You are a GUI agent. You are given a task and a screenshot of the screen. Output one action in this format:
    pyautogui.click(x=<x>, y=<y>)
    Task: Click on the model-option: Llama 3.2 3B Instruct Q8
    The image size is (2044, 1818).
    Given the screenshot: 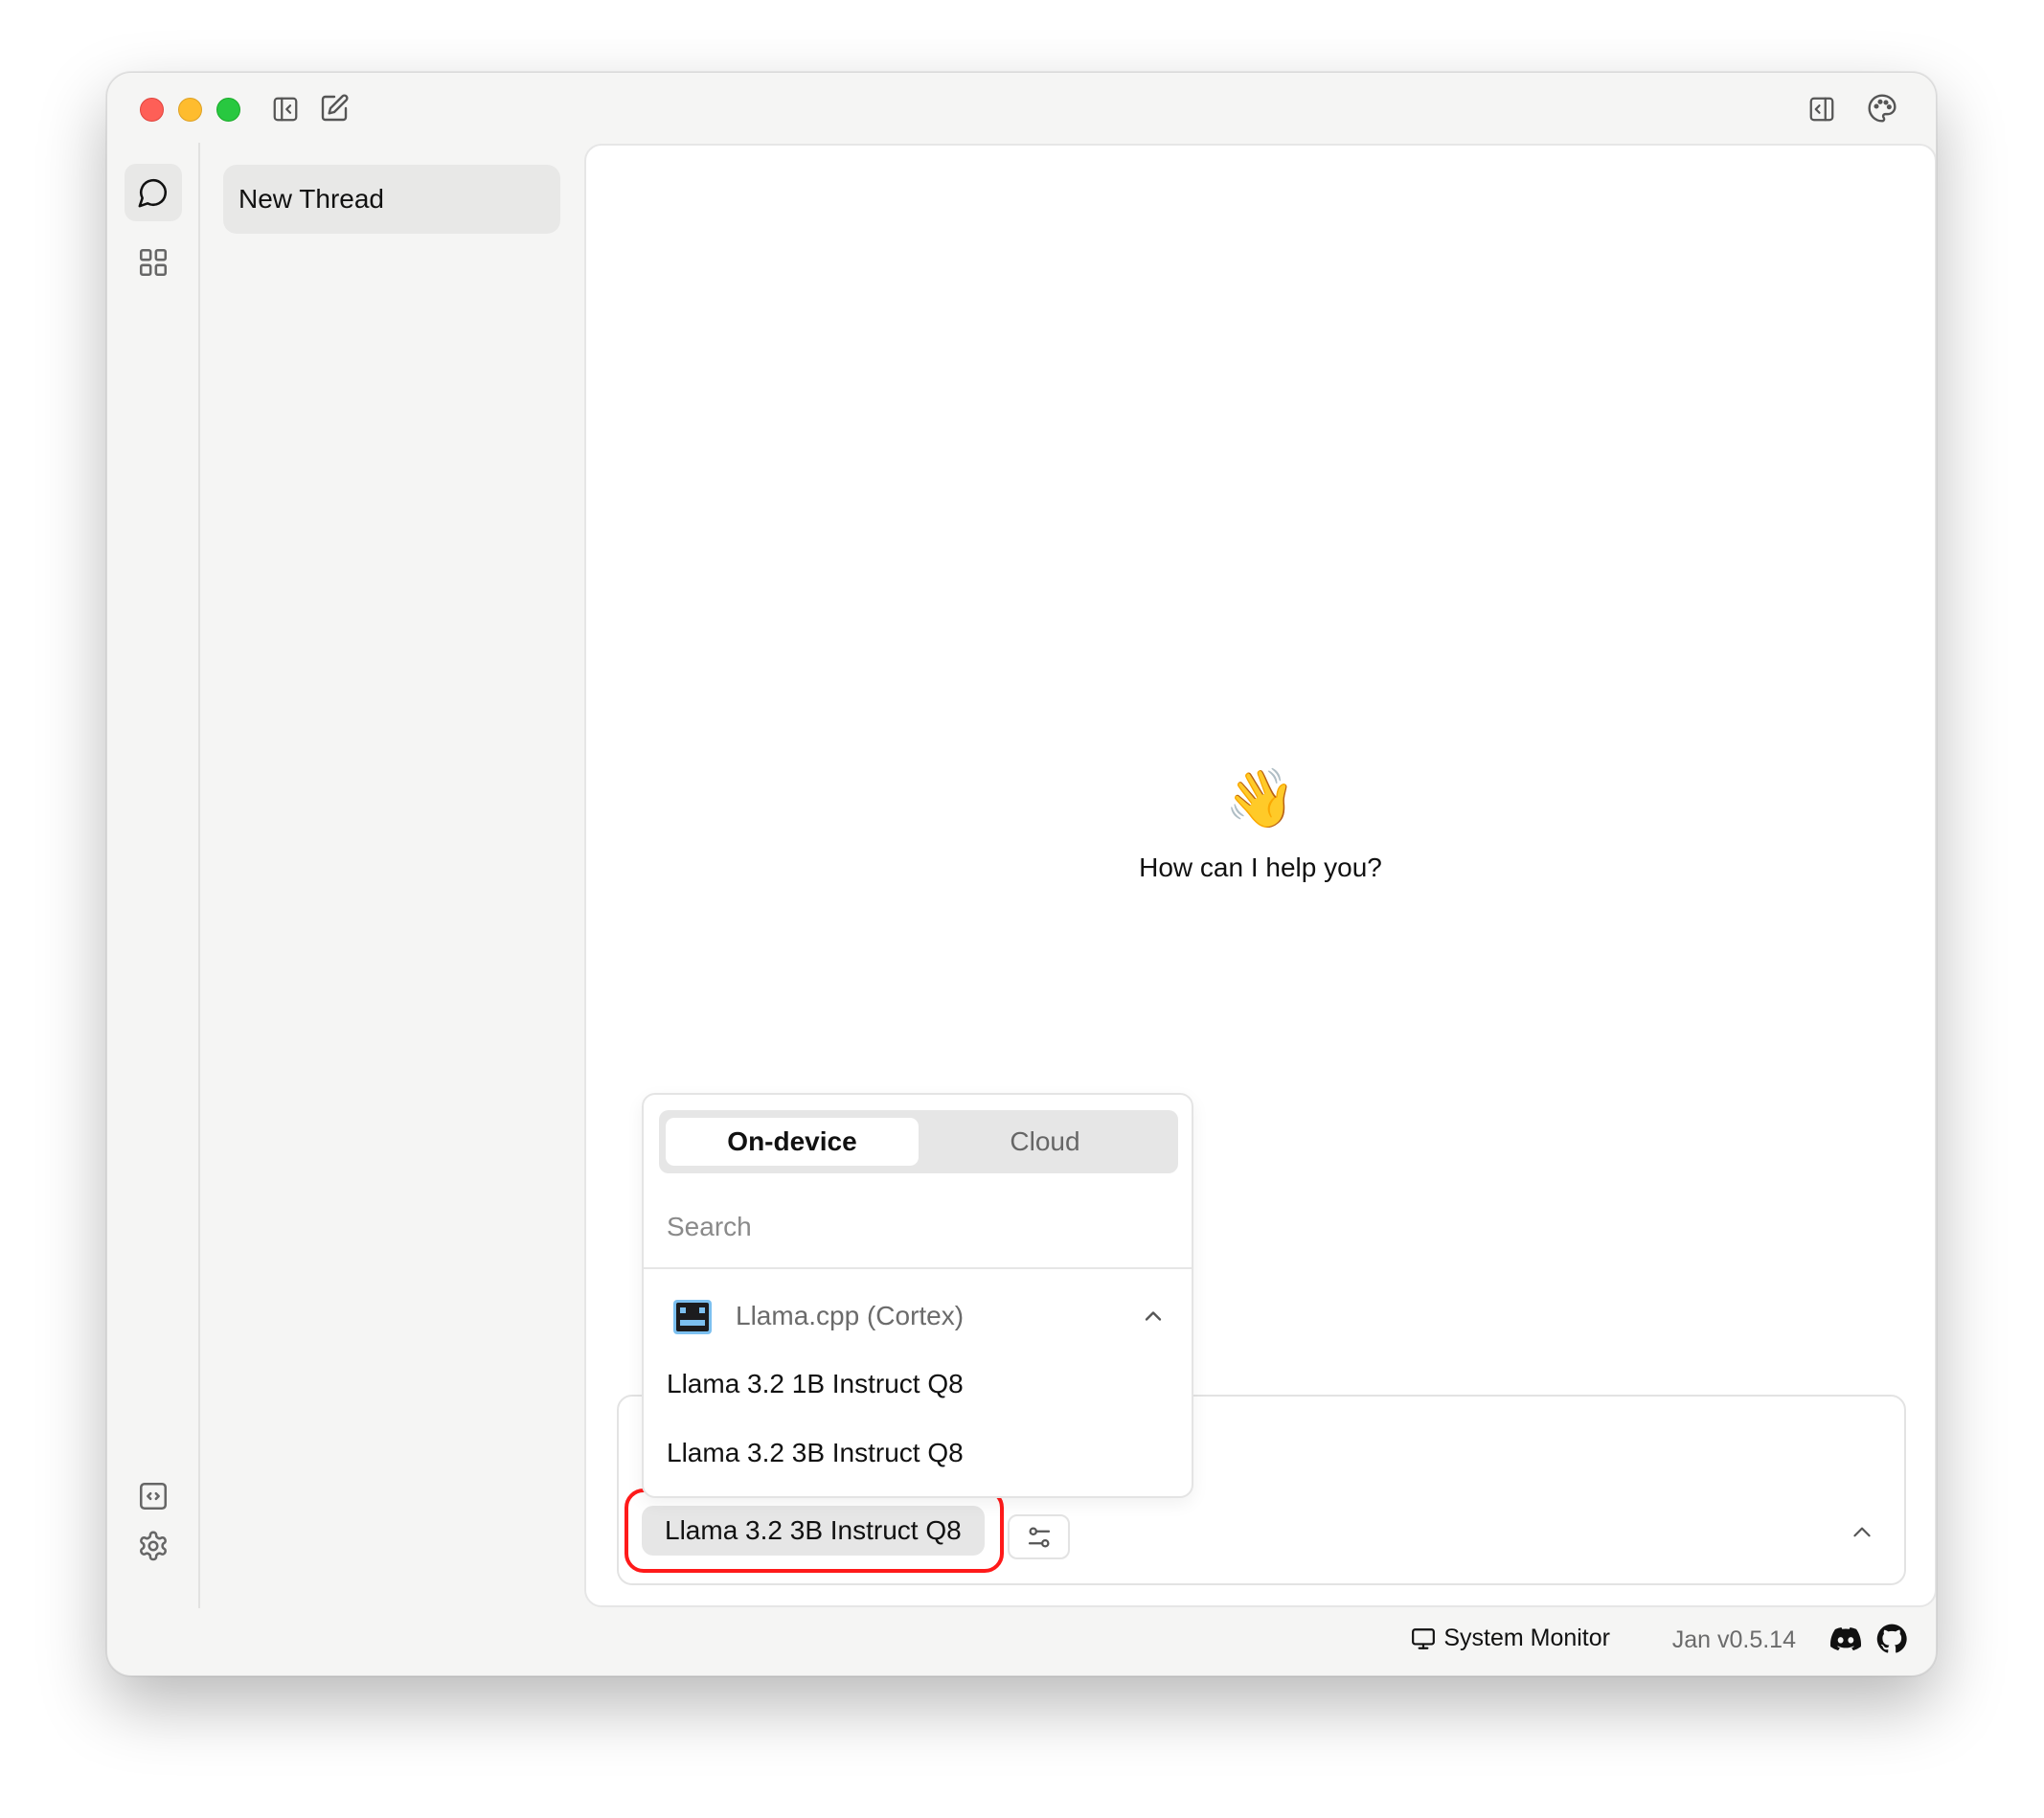 What is the action you would take?
    pyautogui.click(x=918, y=1453)
    